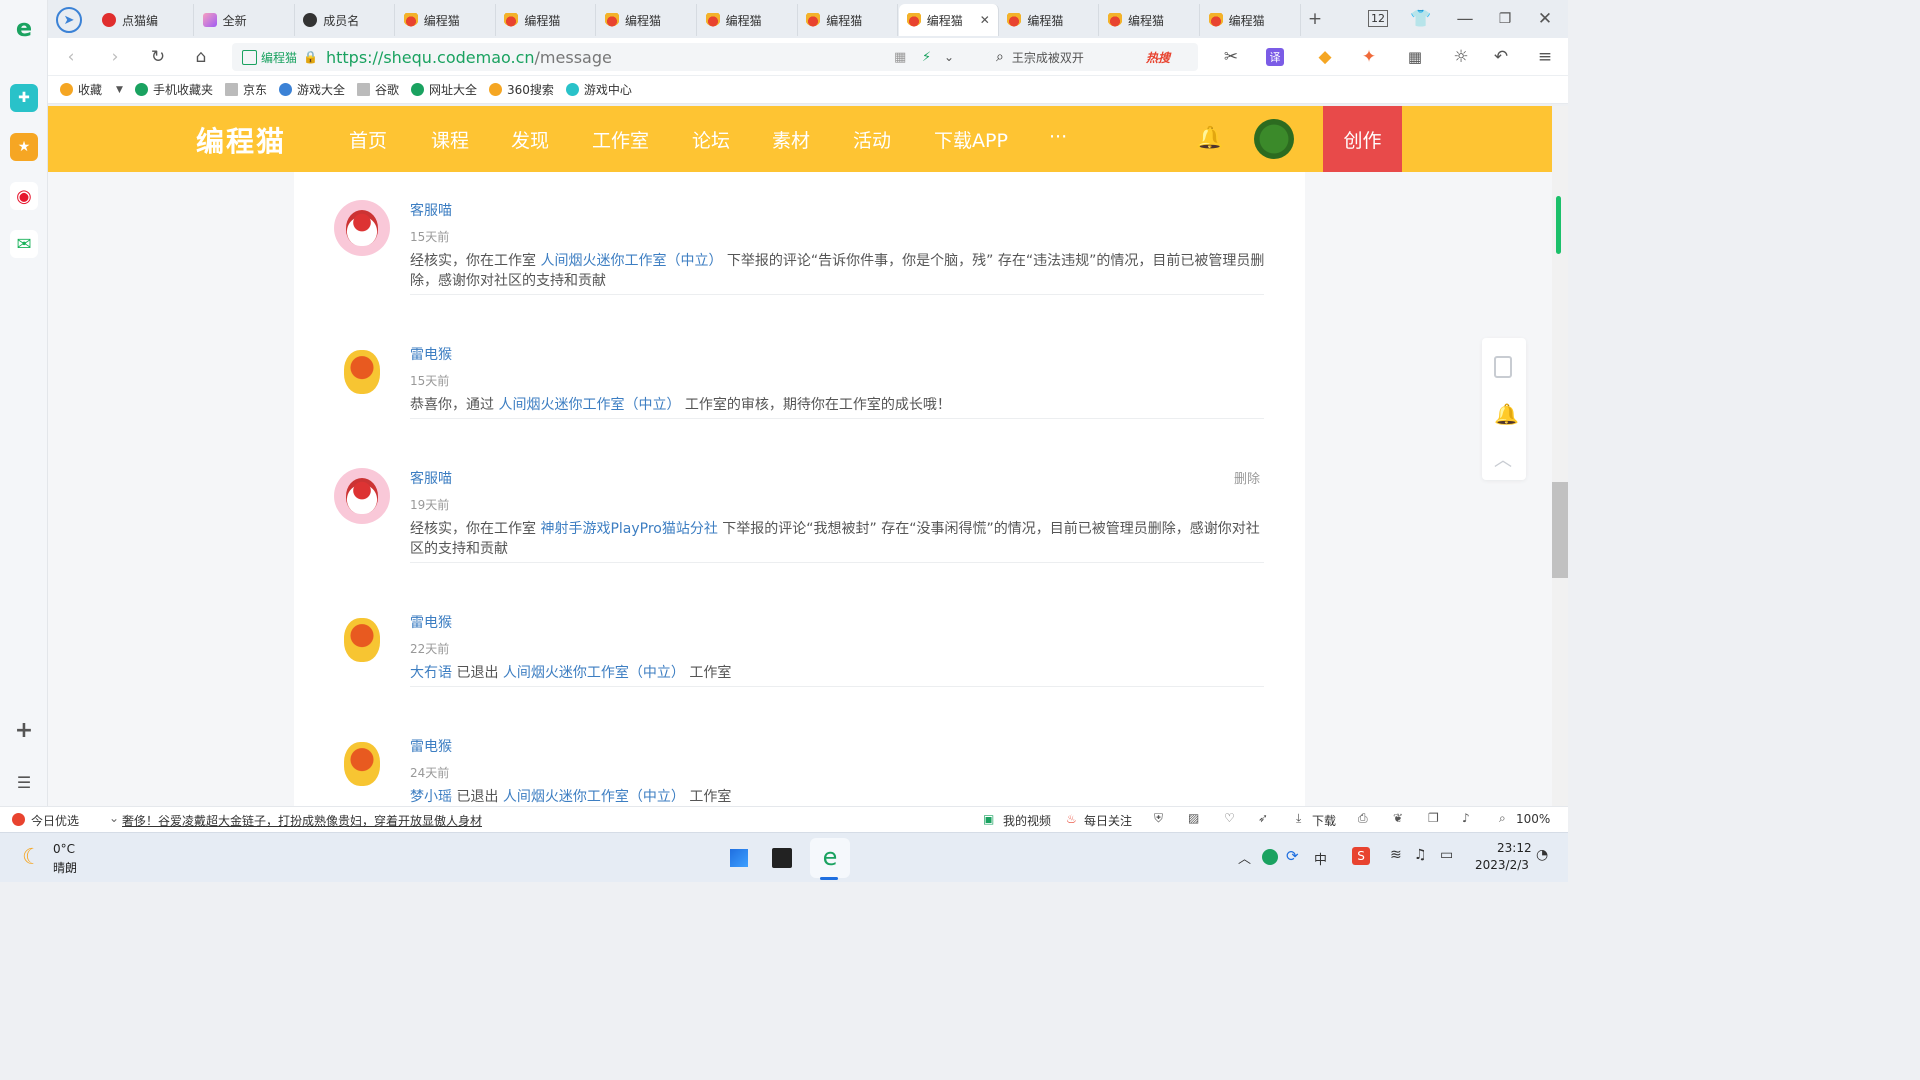 The width and height of the screenshot is (1920, 1080). I want to click on back-icon: ‹, so click(71, 57).